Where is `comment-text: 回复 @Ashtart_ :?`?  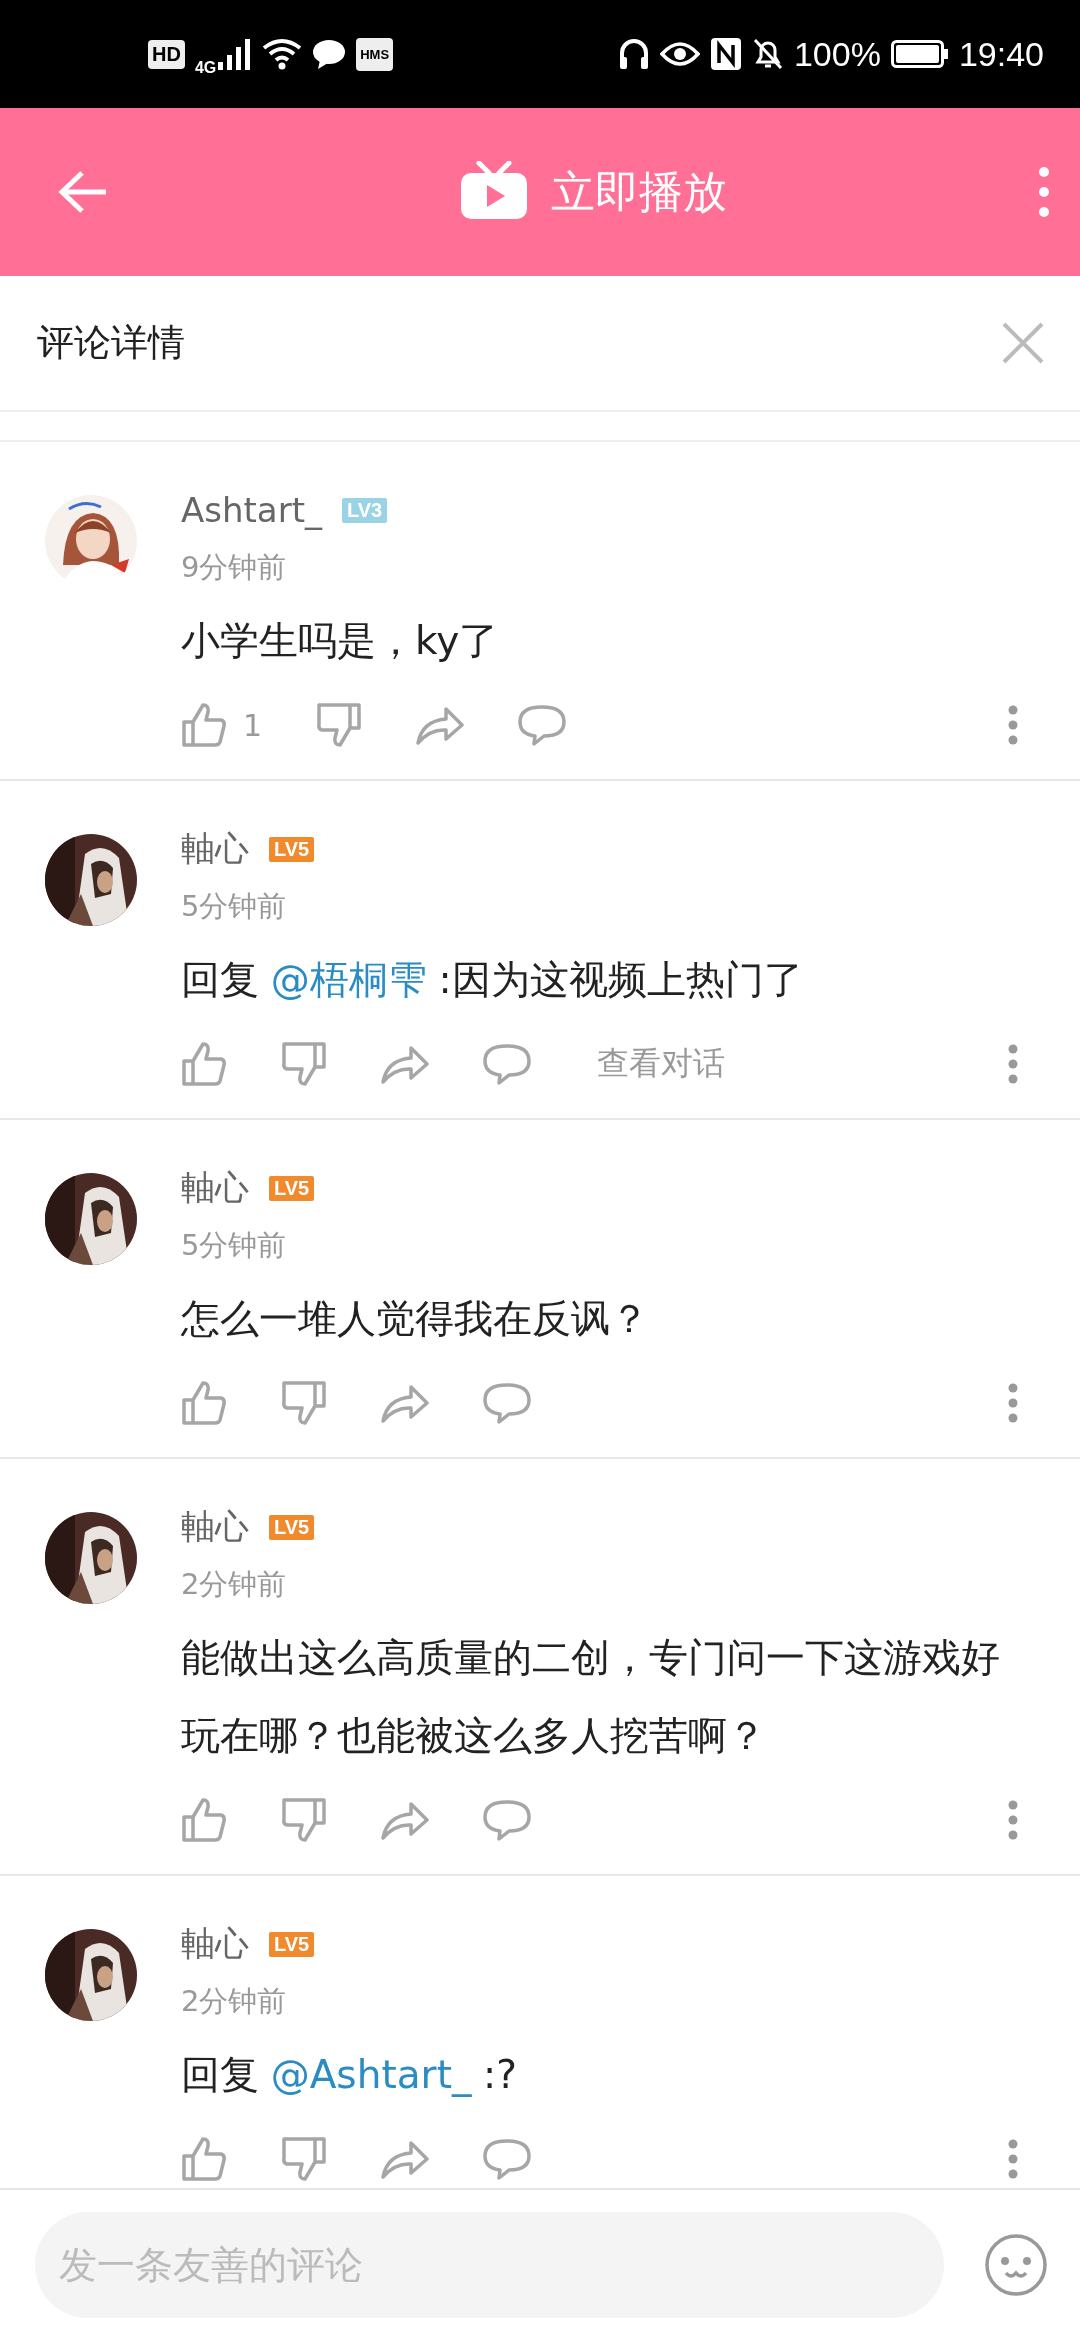
comment-text: 回复 @Ashtart_ :? is located at coordinates (349, 2075).